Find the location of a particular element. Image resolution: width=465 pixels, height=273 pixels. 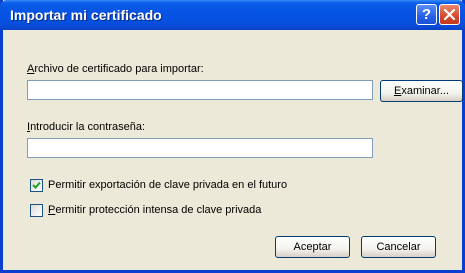

close-icon is located at coordinates (449, 14).